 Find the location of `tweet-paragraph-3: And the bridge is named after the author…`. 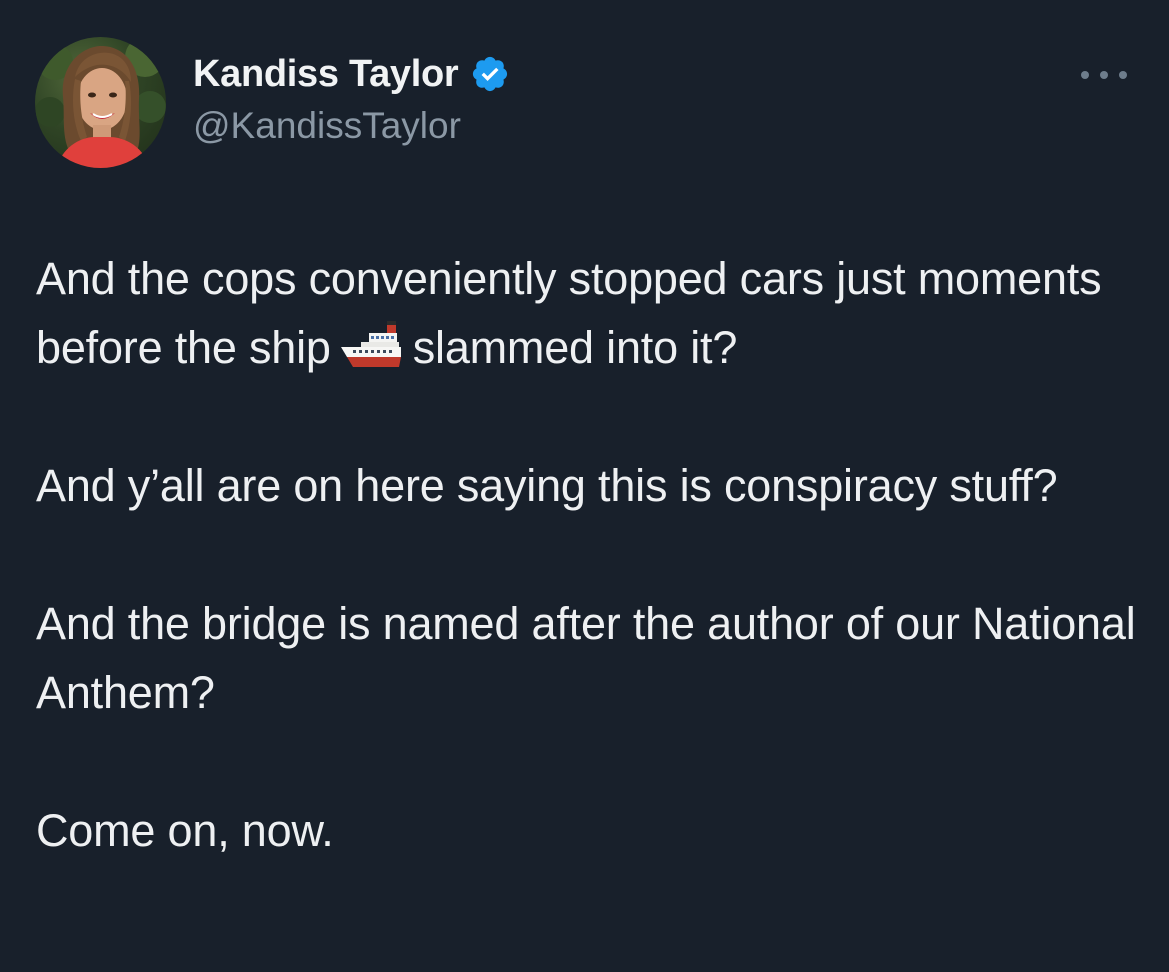

tweet-paragraph-3: And the bridge is named after the author… is located at coordinates (591, 658).